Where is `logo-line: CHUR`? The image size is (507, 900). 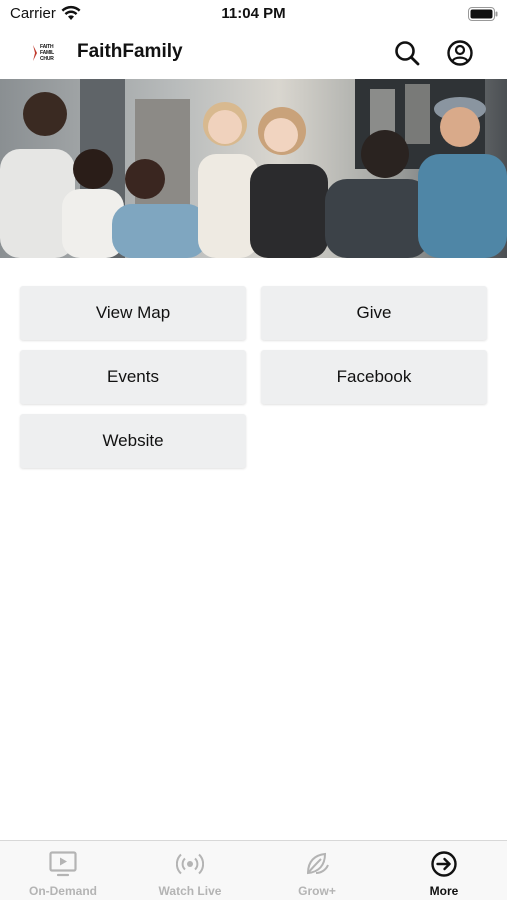
logo-line: CHUR is located at coordinates (47, 59).